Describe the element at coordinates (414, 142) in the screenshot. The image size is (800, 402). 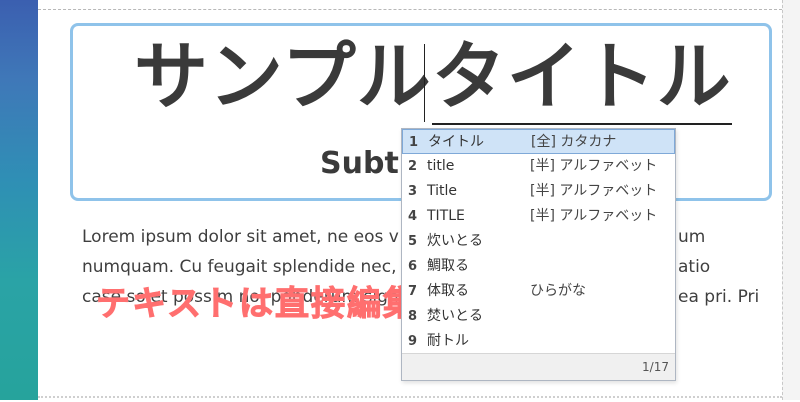
I see `candidate-number: 1` at that location.